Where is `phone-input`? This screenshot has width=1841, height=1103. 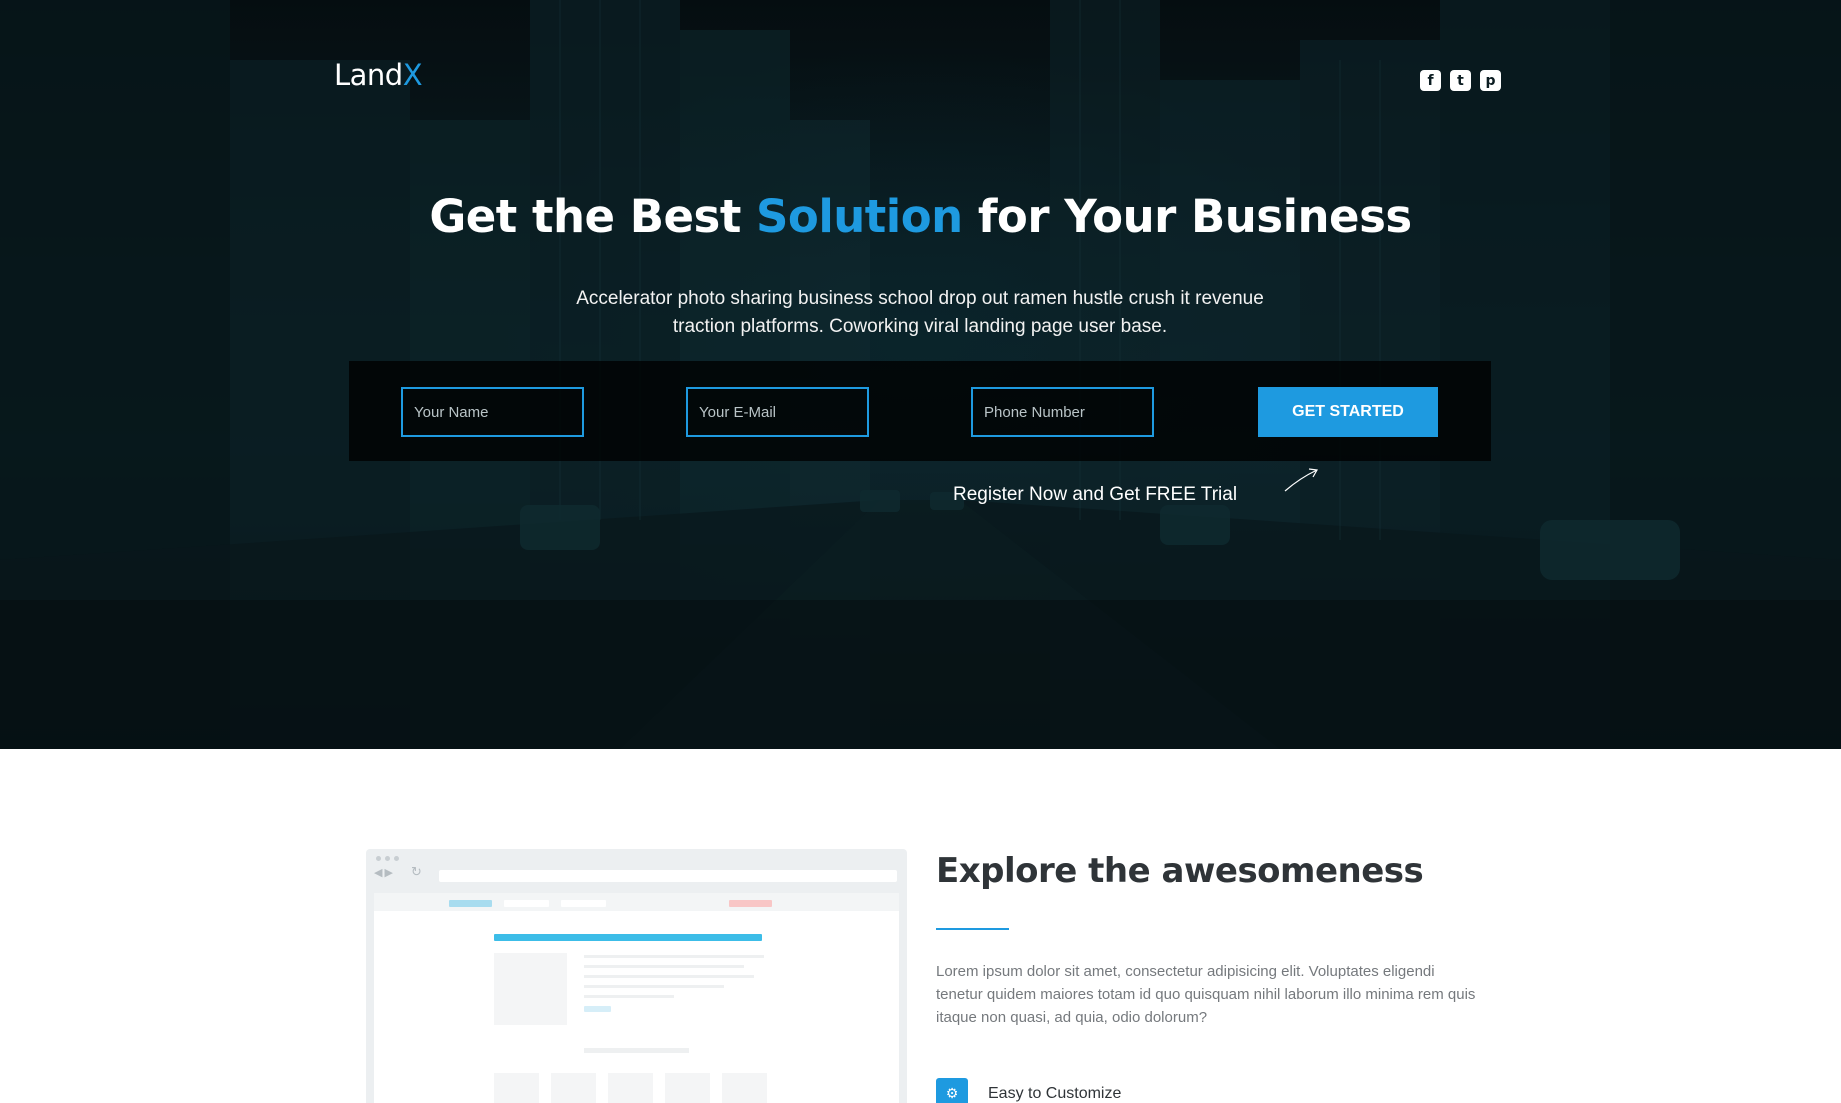
phone-input is located at coordinates (1062, 412).